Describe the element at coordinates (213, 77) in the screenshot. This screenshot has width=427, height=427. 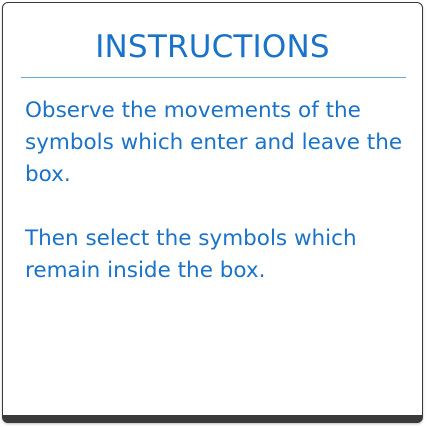
I see `title-divider` at that location.